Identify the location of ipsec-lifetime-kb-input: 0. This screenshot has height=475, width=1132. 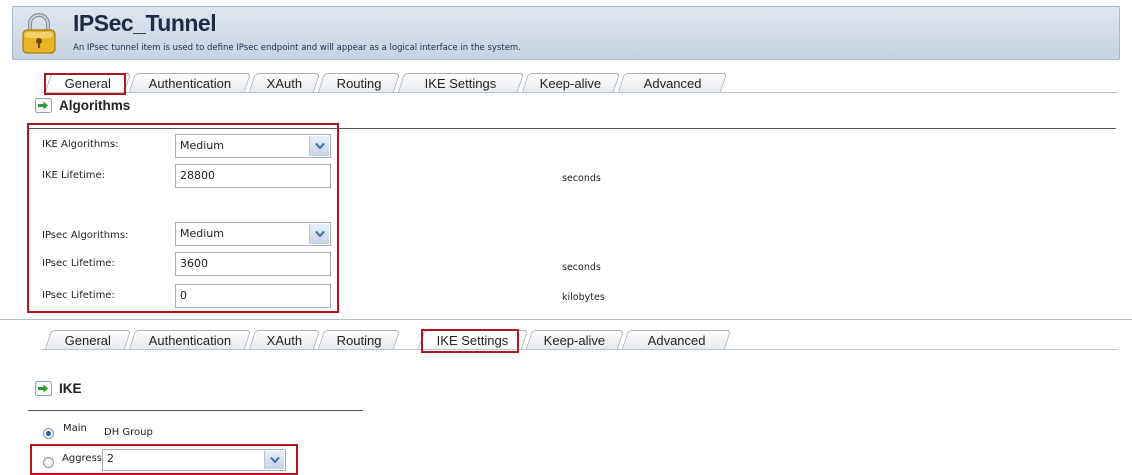
(253, 296).